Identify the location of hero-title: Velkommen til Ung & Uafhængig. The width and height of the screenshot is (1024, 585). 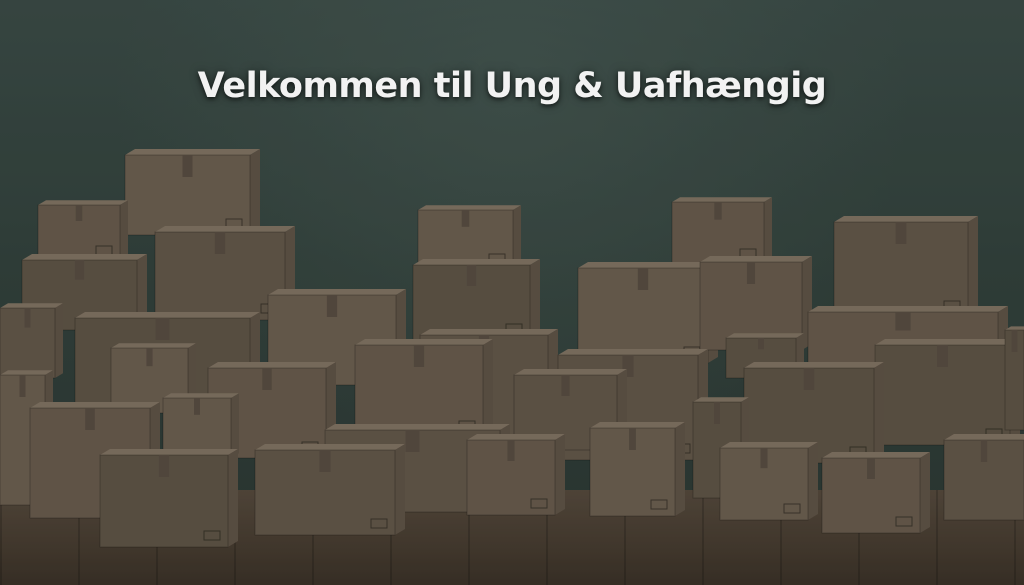
(512, 86).